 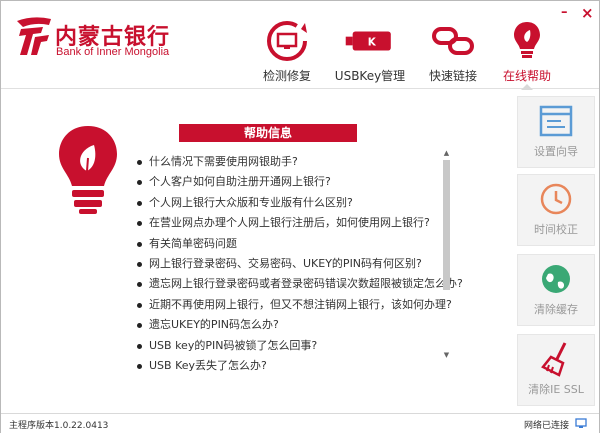 What do you see at coordinates (300, 423) in the screenshot?
I see `status-bar: 主程序版本1.0.22.0413 网络已连接` at bounding box center [300, 423].